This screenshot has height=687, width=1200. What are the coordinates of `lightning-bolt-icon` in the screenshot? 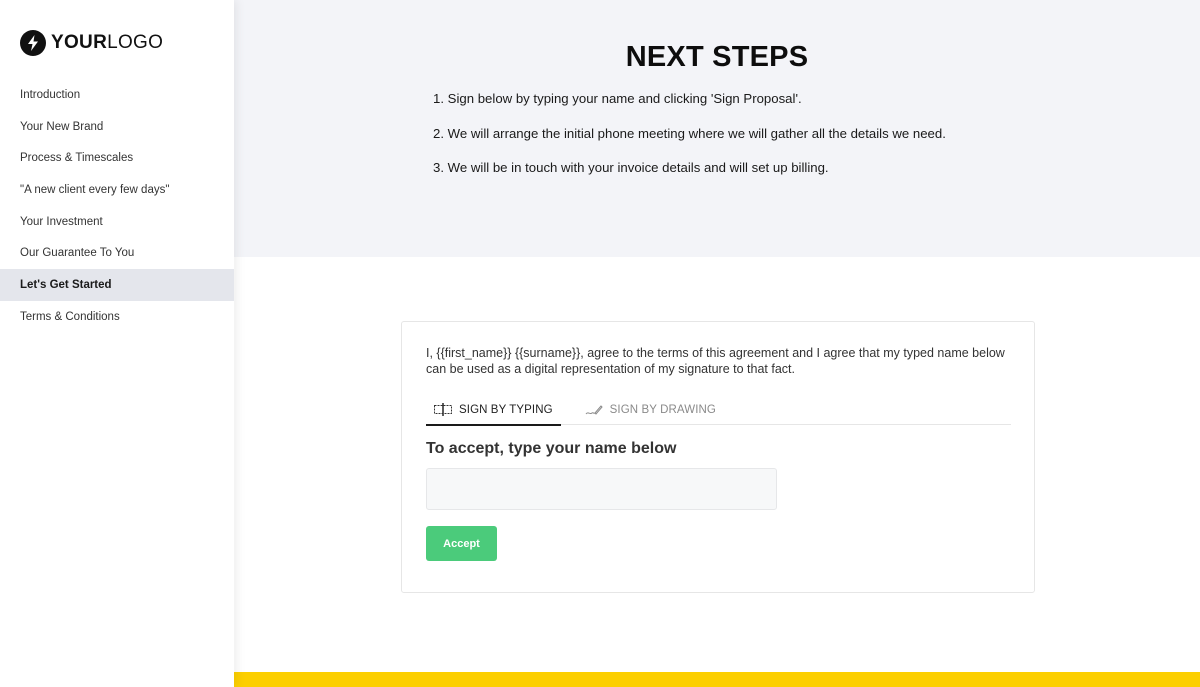 It's located at (33, 43).